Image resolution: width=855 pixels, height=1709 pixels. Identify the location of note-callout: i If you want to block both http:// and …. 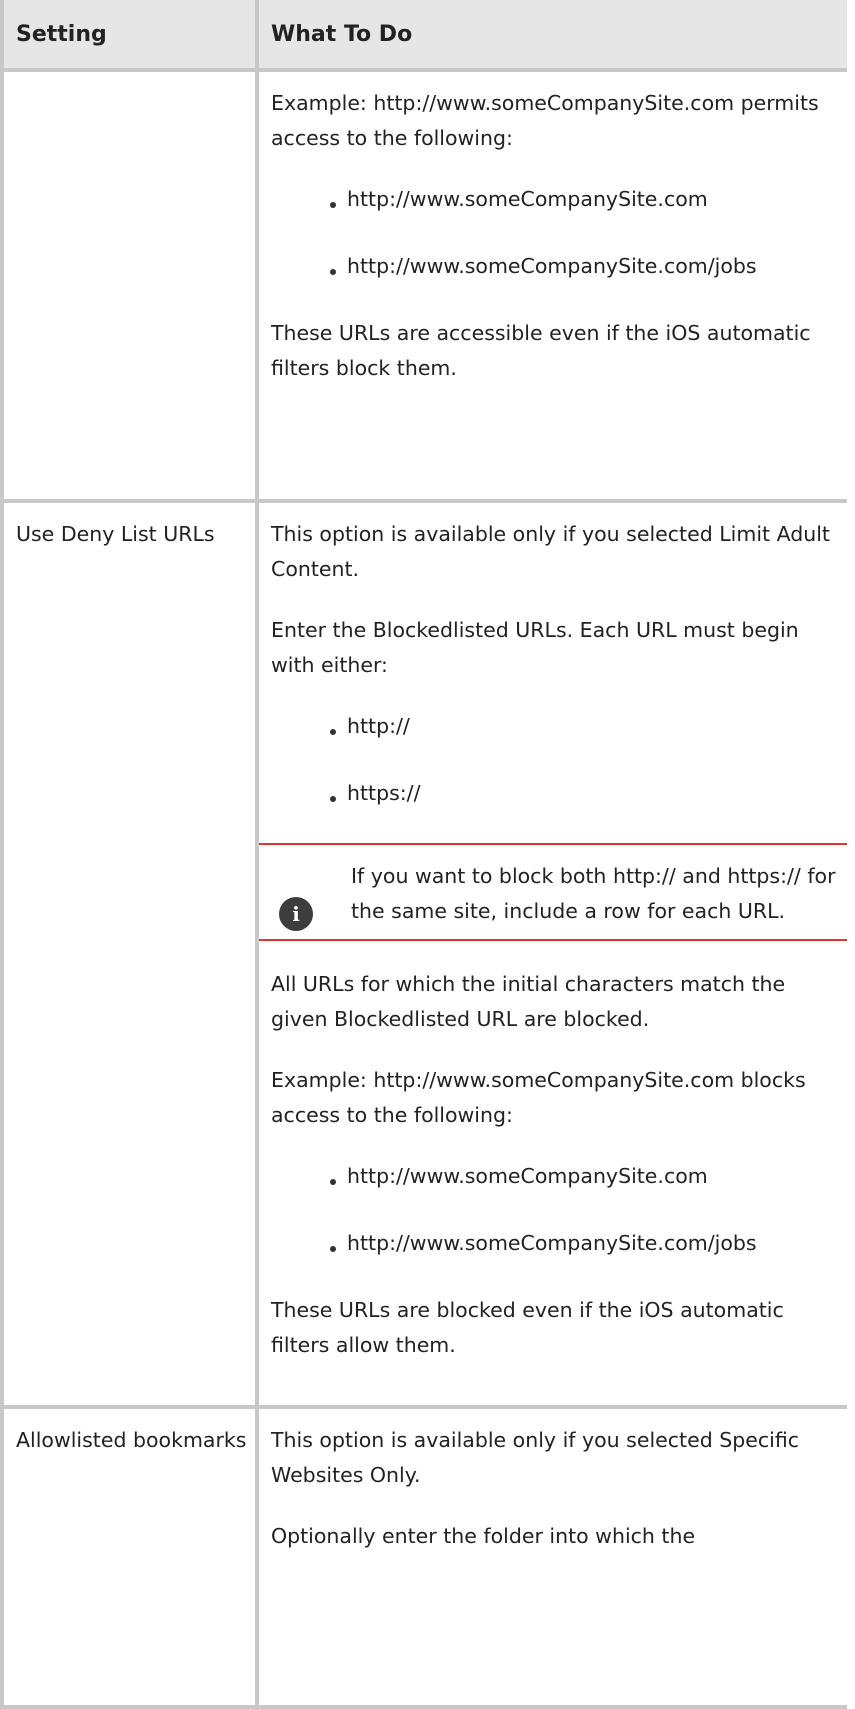
(553, 892).